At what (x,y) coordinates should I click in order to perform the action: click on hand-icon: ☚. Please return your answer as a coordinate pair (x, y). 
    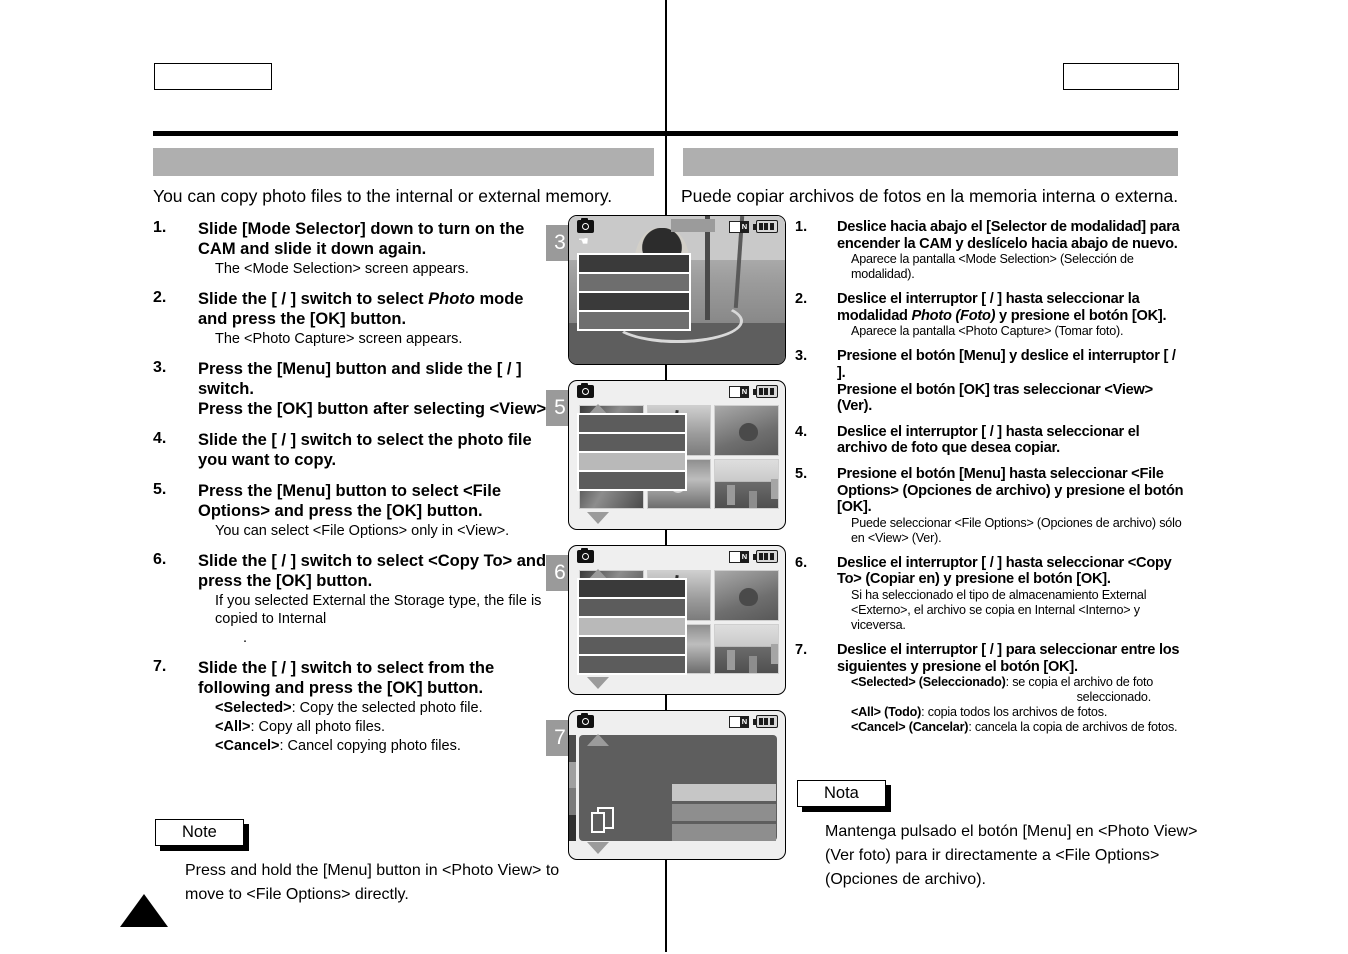
    Looking at the image, I should click on (583, 241).